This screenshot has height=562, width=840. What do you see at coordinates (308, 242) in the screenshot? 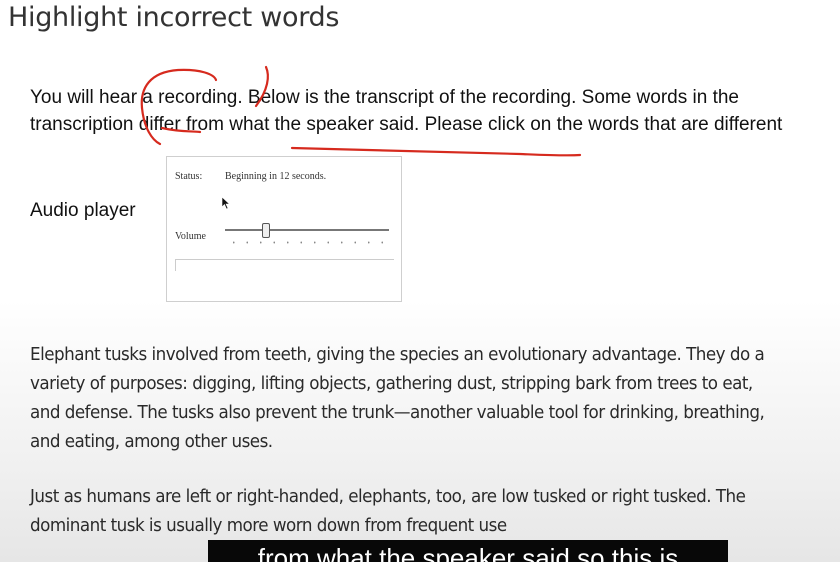
I see `volume-ticks` at bounding box center [308, 242].